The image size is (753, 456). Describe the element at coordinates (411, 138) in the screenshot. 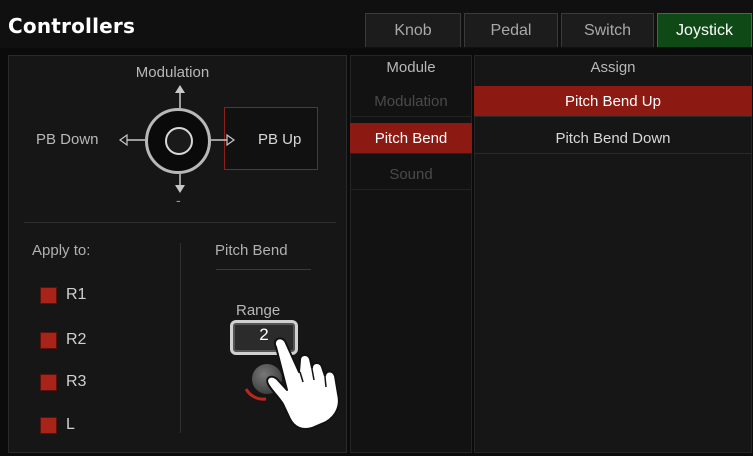

I see `module-item-pitch-bend: Pitch Bend` at that location.